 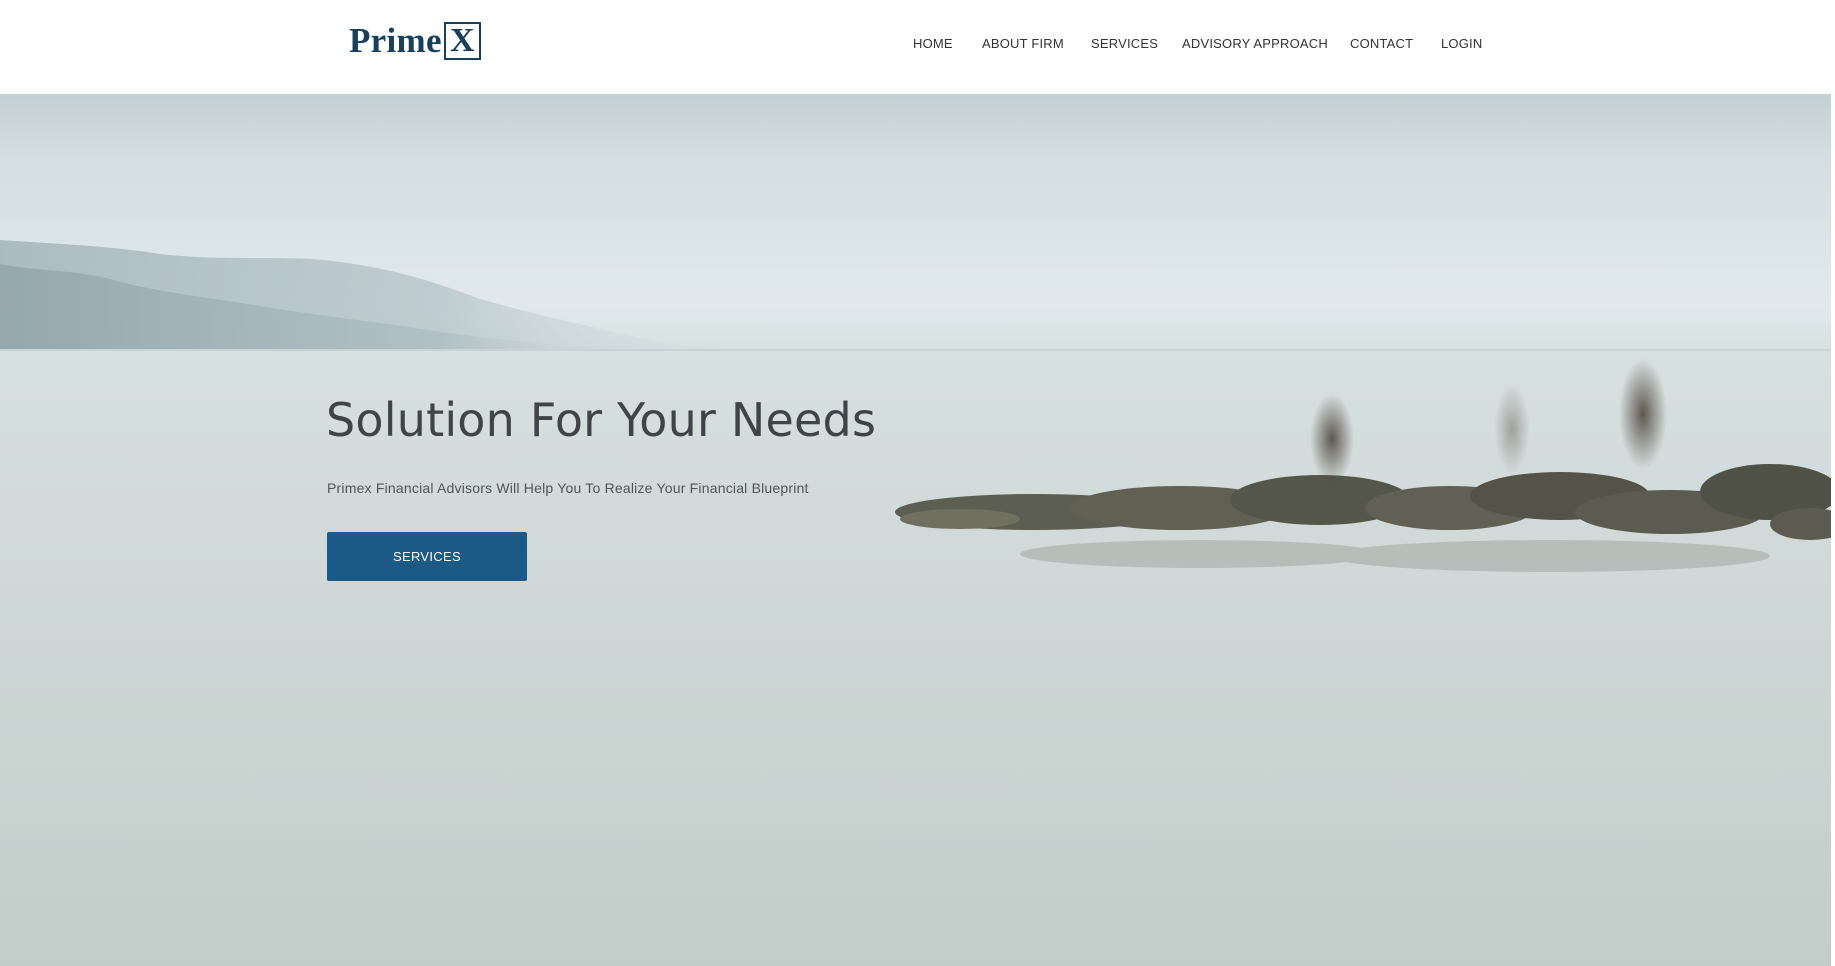 I want to click on scrollbar-edge, so click(x=1833, y=530).